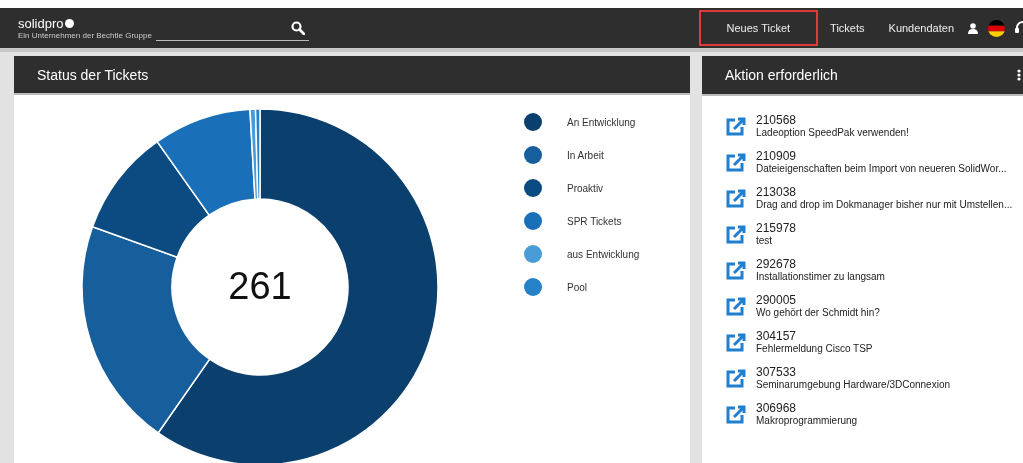 The height and width of the screenshot is (463, 1023). I want to click on ticket-title: Ladeoption SpeedPak verwenden!, so click(832, 133).